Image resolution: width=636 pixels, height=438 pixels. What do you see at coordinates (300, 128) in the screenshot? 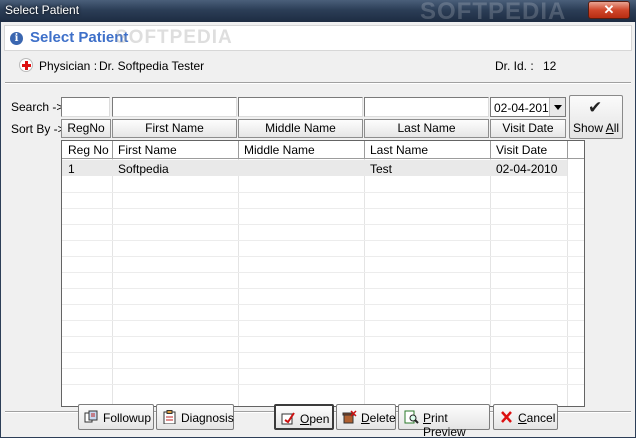
I see `sort-middle-name-button: Middle Name` at bounding box center [300, 128].